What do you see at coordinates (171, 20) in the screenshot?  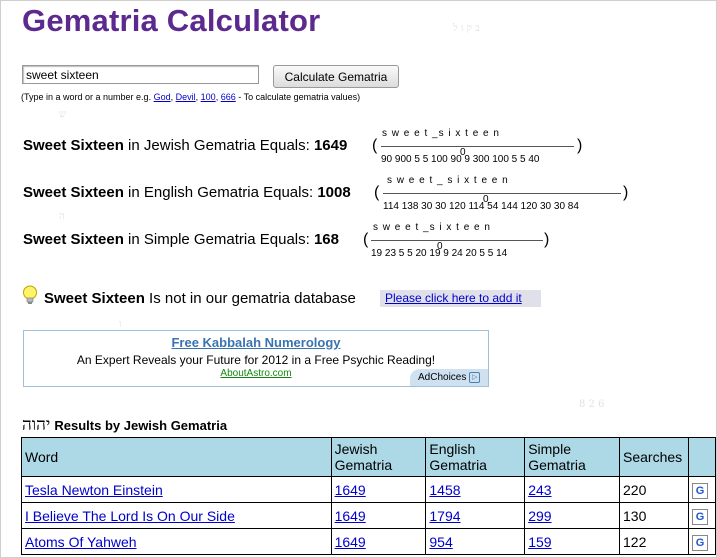 I see `page-title: Gematria Calculator` at bounding box center [171, 20].